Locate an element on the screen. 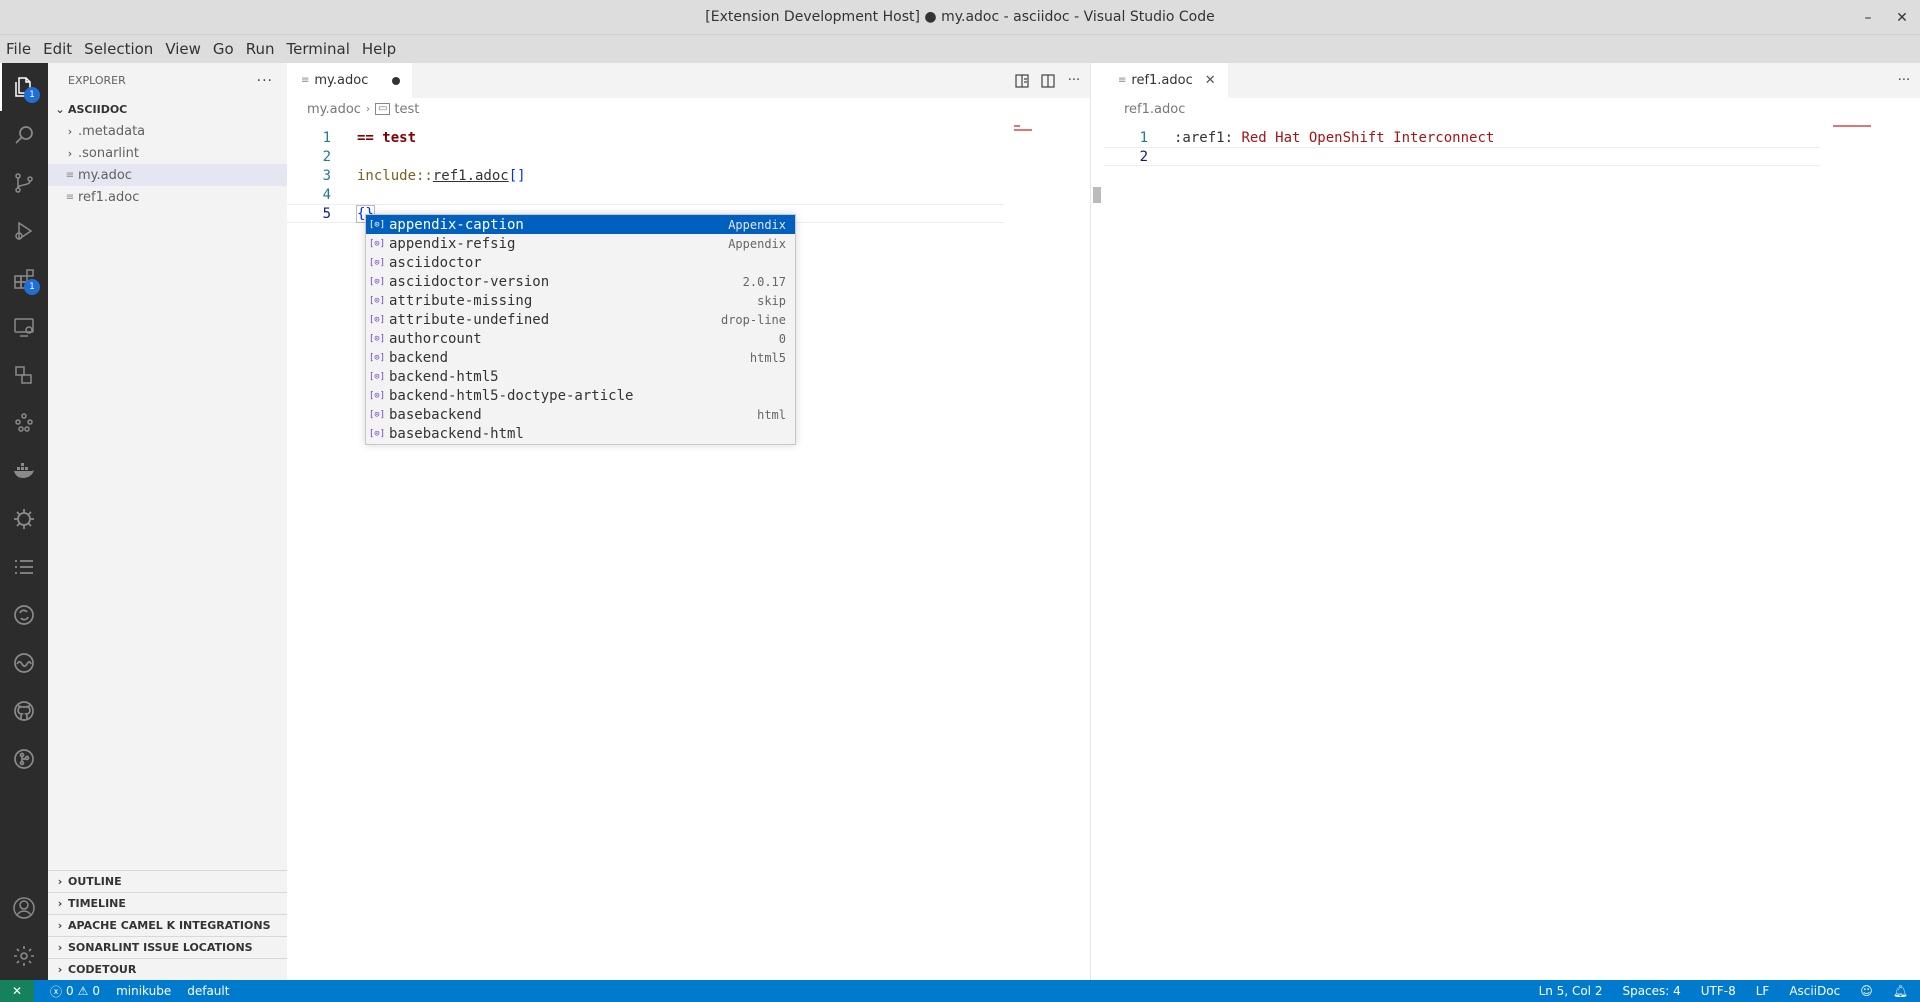 The width and height of the screenshot is (1920, 1002). containers-icon is located at coordinates (24, 375).